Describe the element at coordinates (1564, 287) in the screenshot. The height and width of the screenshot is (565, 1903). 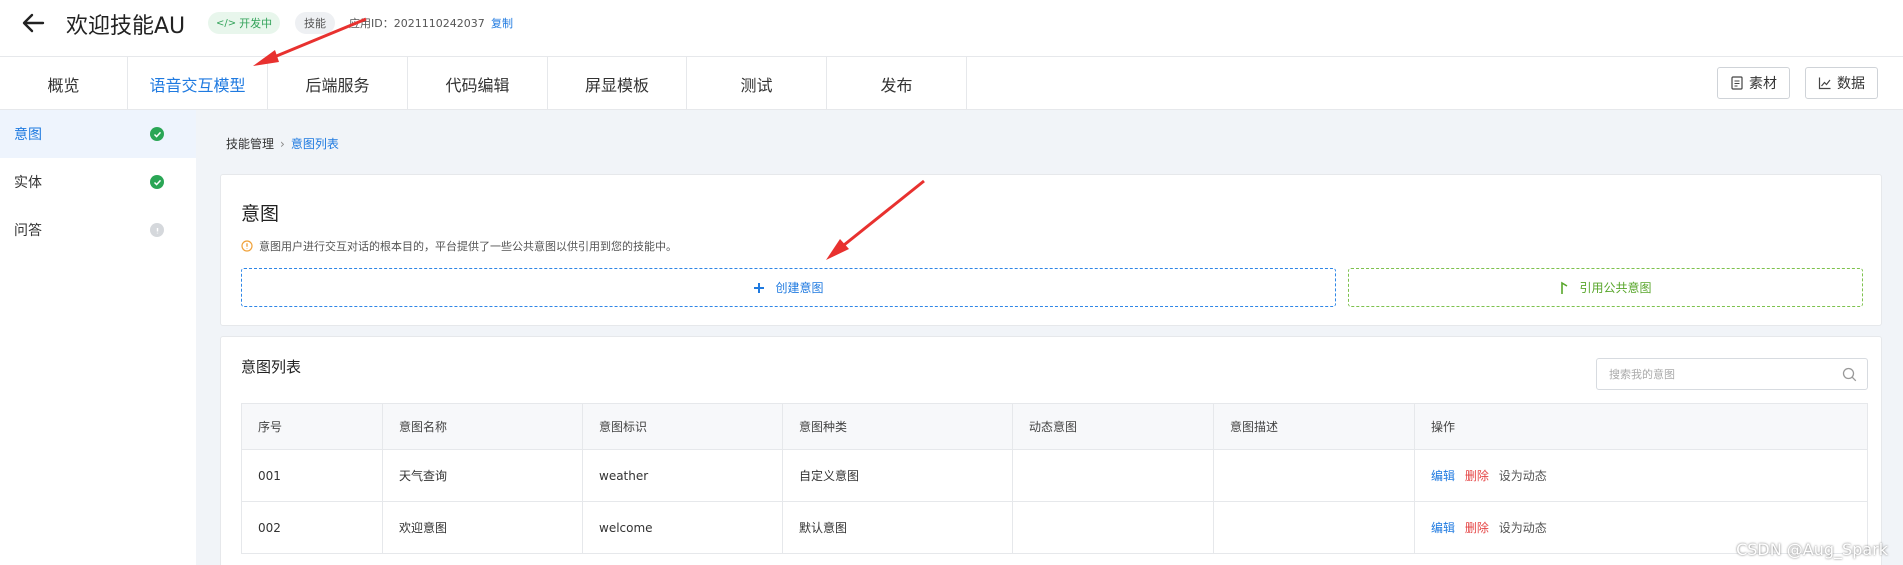
I see `link-icon` at that location.